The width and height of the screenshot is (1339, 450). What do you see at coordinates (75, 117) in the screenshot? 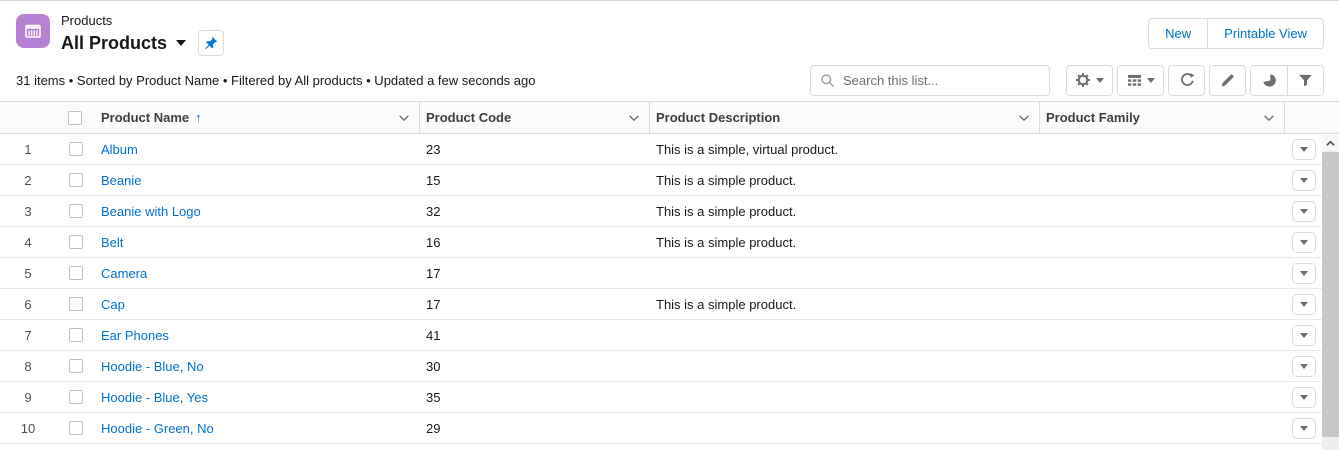
I see `select-all-checkbox` at bounding box center [75, 117].